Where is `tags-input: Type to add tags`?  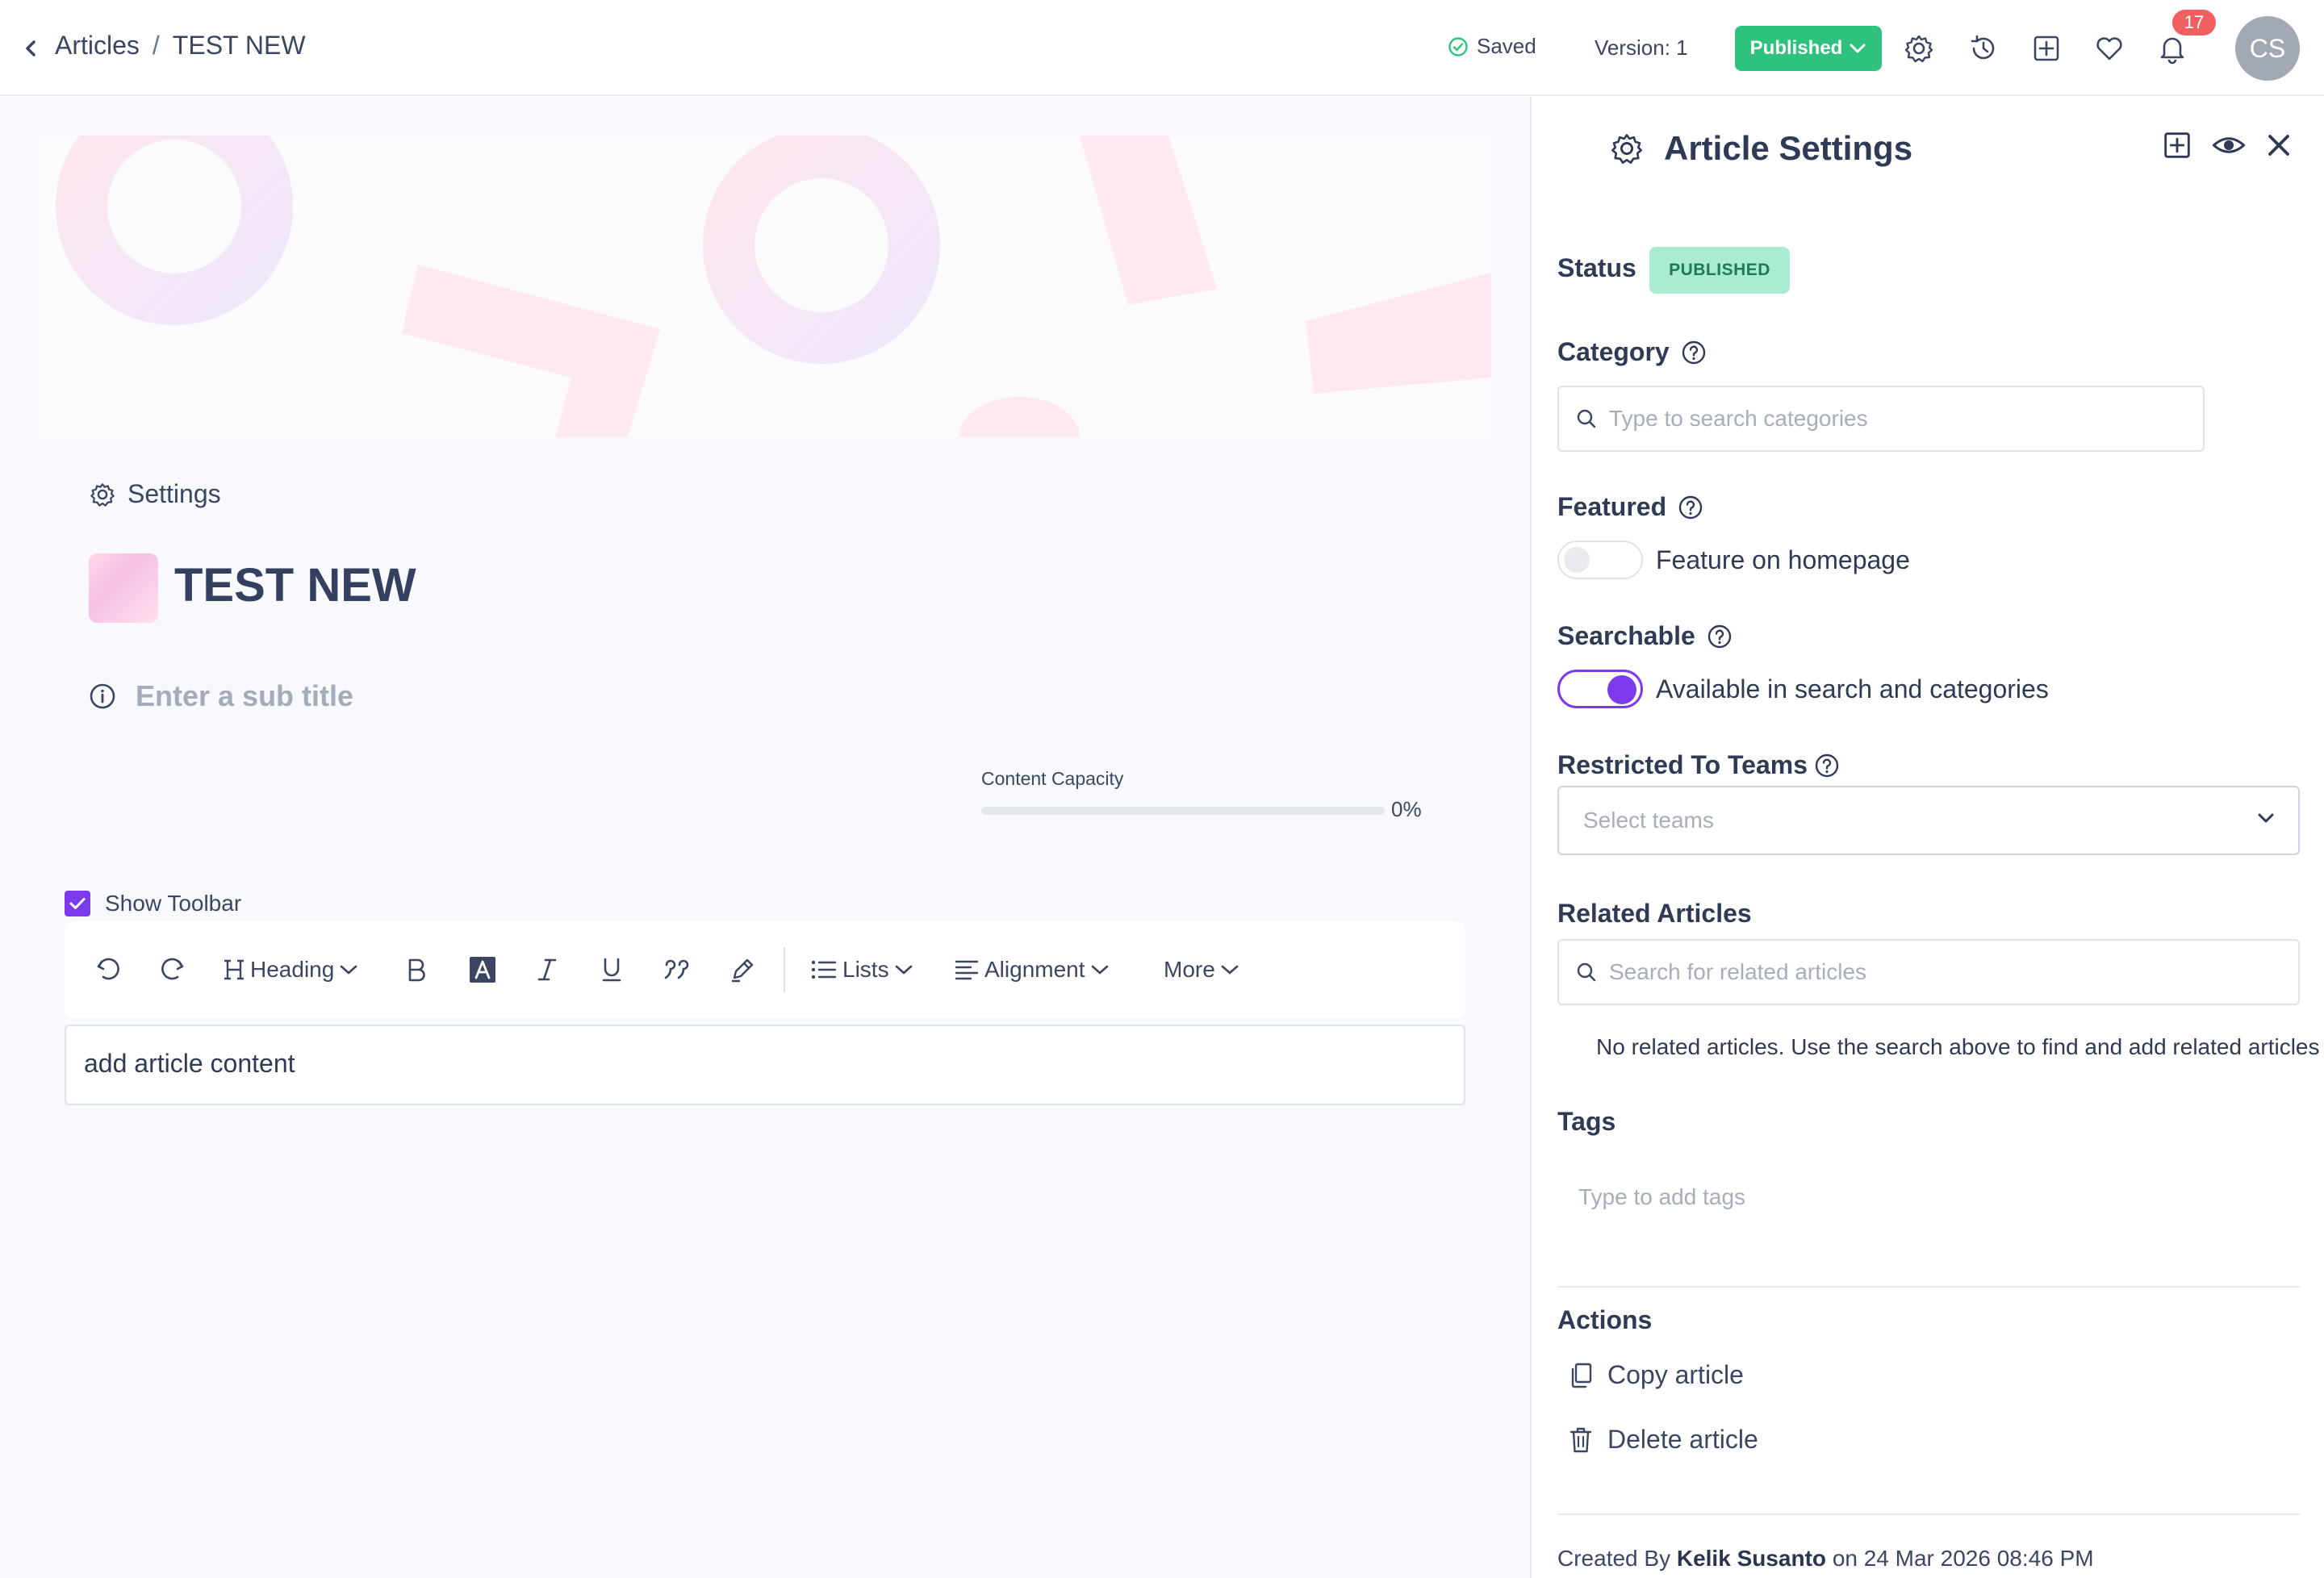
tags-input: Type to add tags is located at coordinates (1661, 1197).